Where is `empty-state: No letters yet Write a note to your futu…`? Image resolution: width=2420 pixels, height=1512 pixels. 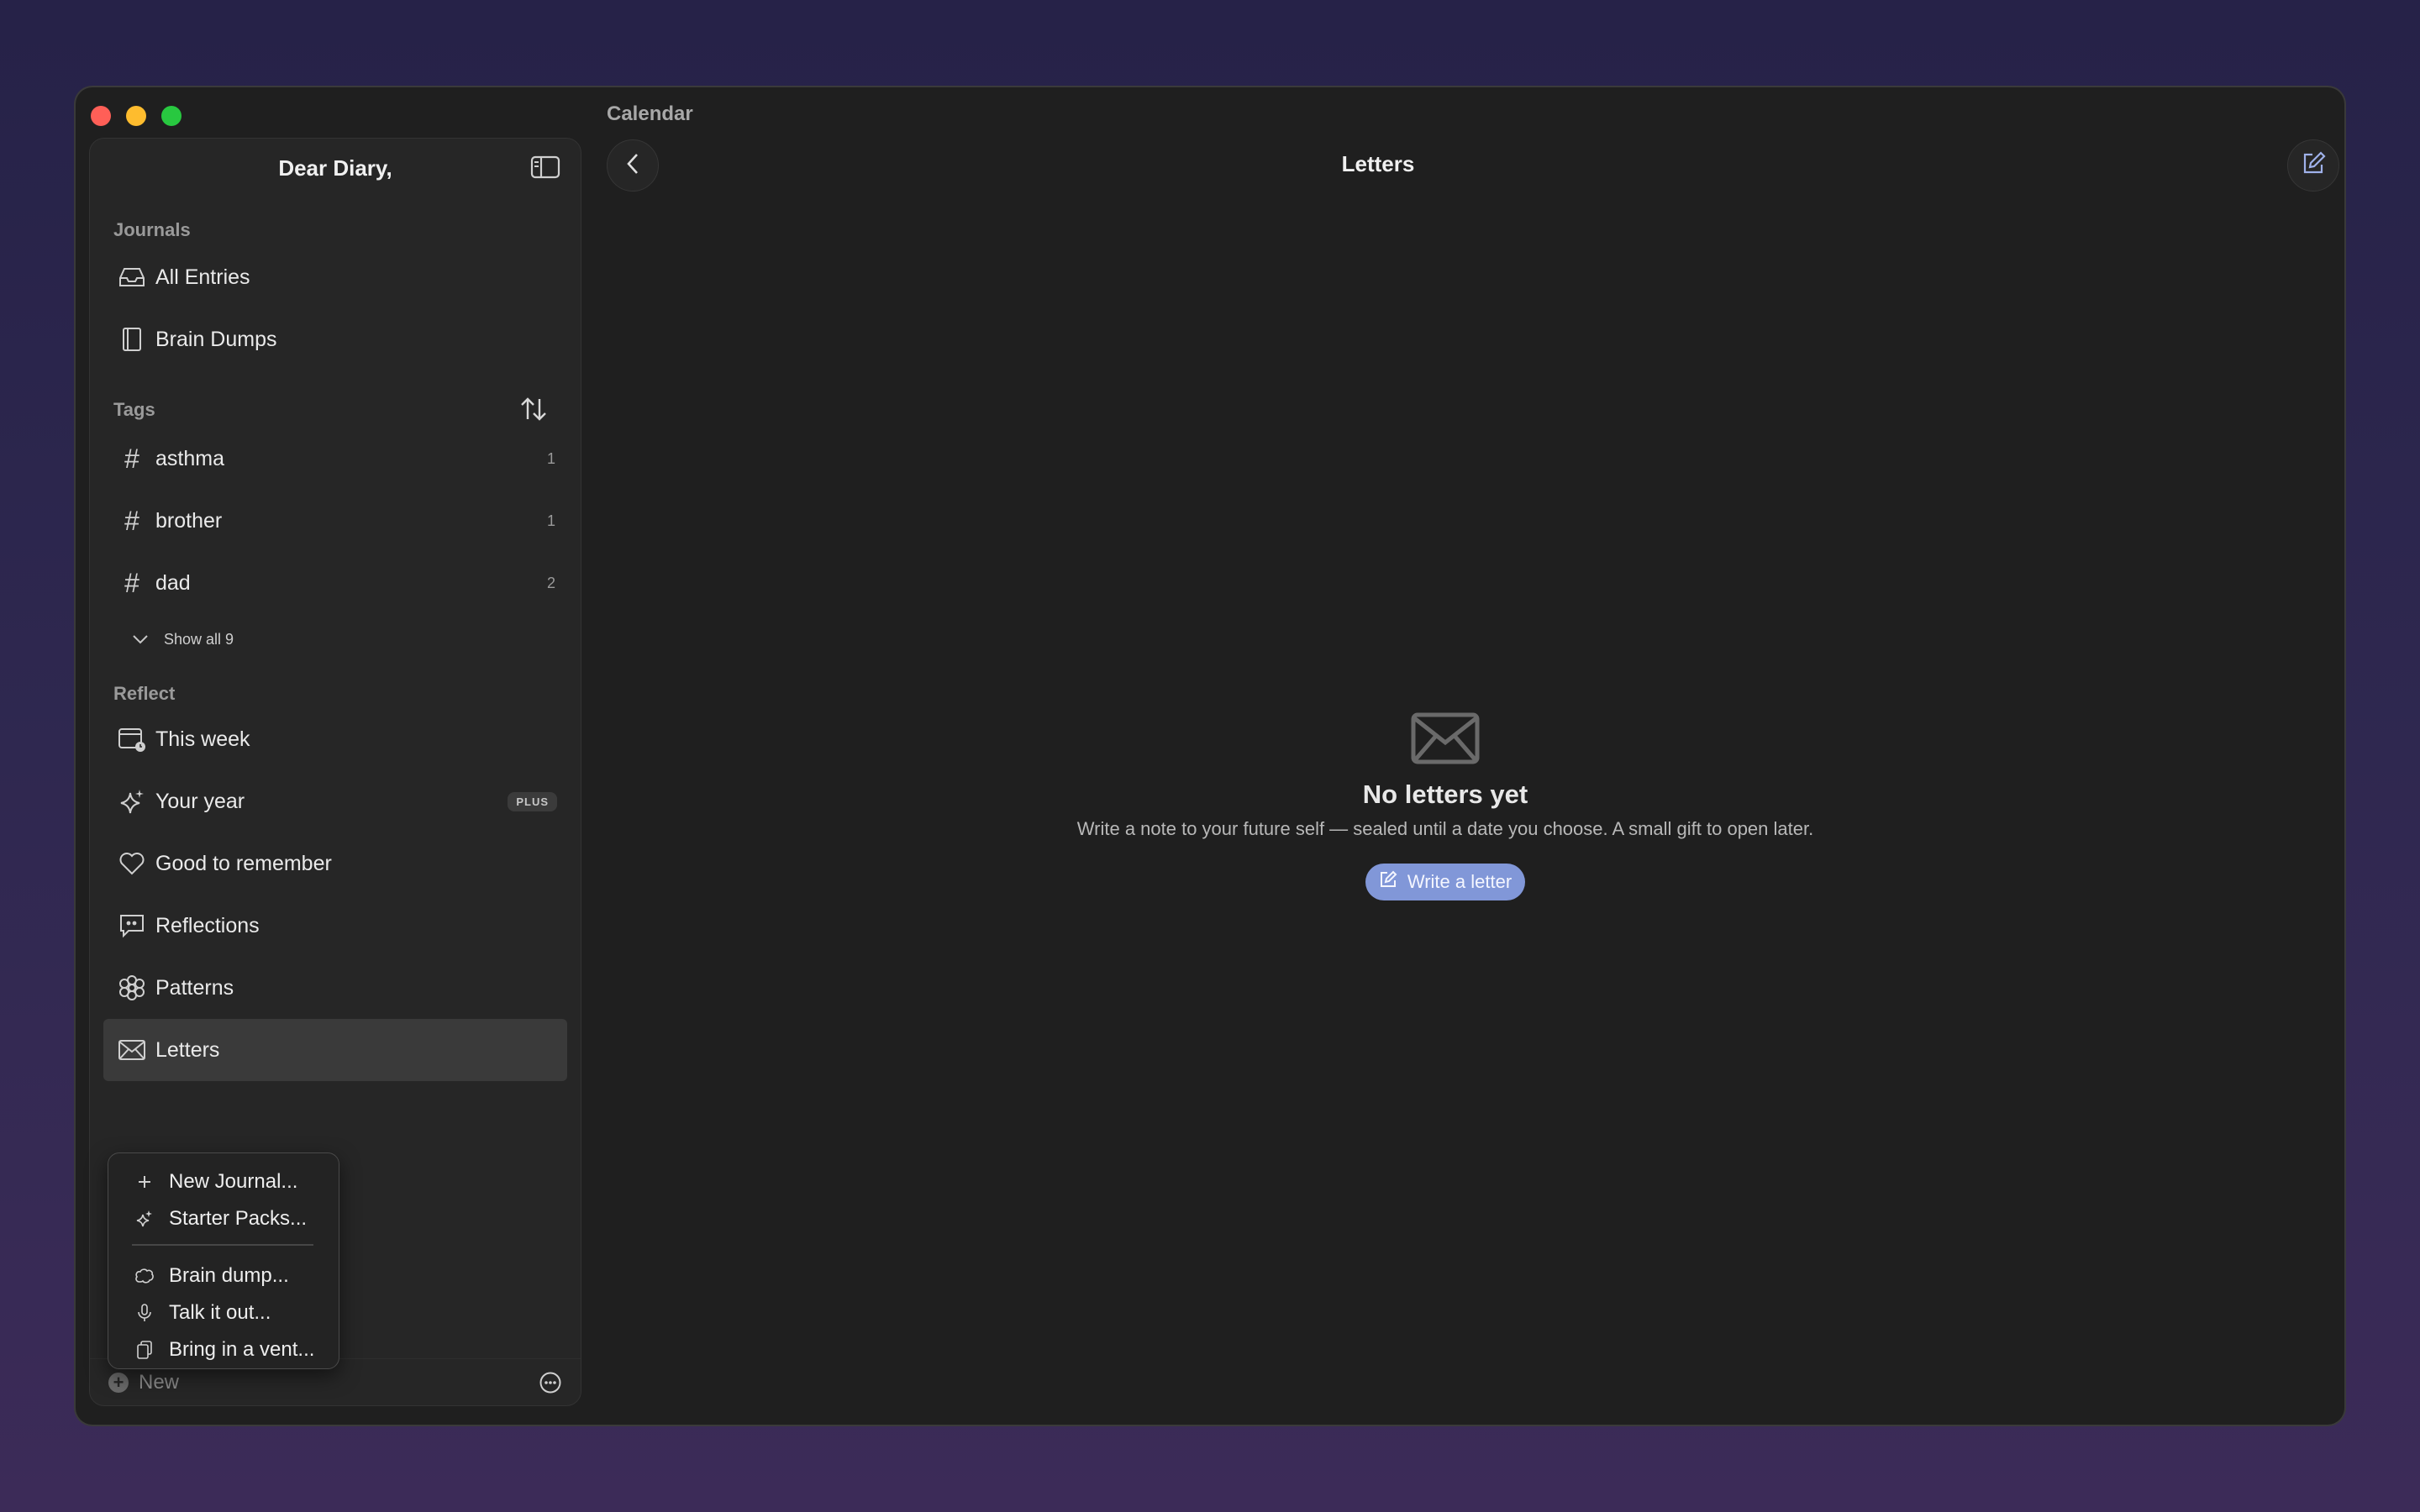
empty-state: No letters yet Write a note to your futu… is located at coordinates (1445, 806).